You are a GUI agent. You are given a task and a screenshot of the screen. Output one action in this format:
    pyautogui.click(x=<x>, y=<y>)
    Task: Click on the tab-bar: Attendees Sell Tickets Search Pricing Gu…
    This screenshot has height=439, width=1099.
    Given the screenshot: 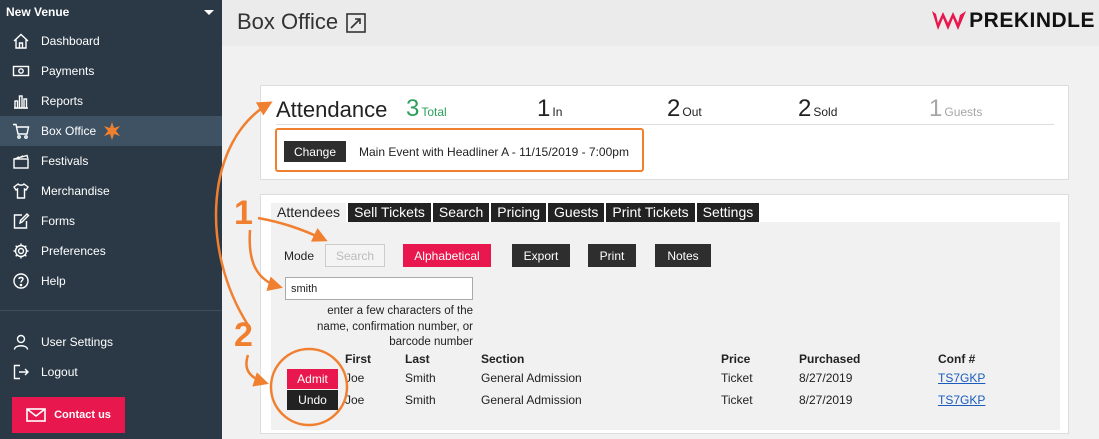 What is the action you would take?
    pyautogui.click(x=516, y=212)
    